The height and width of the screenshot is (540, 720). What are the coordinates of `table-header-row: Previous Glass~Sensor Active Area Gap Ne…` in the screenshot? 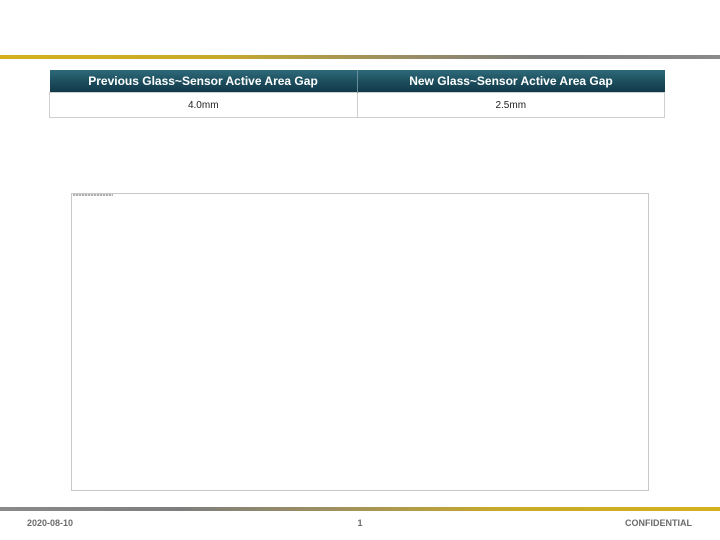 It's located at (357, 81).